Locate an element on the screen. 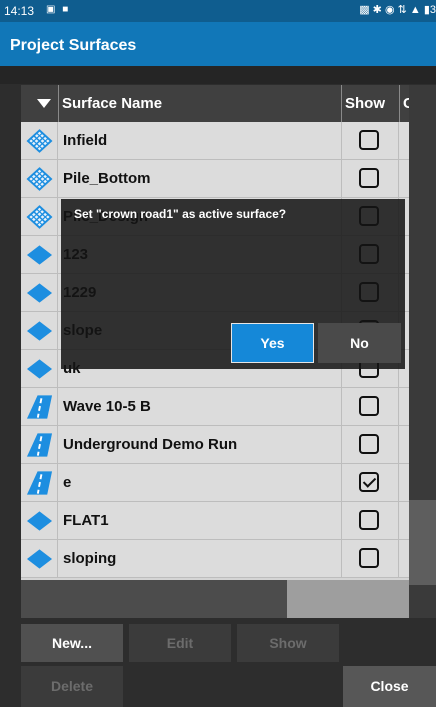 This screenshot has height=707, width=436. system-icons: ▩ ✱ ◉ ⇅ ▲ ▮3 is located at coordinates (397, 10).